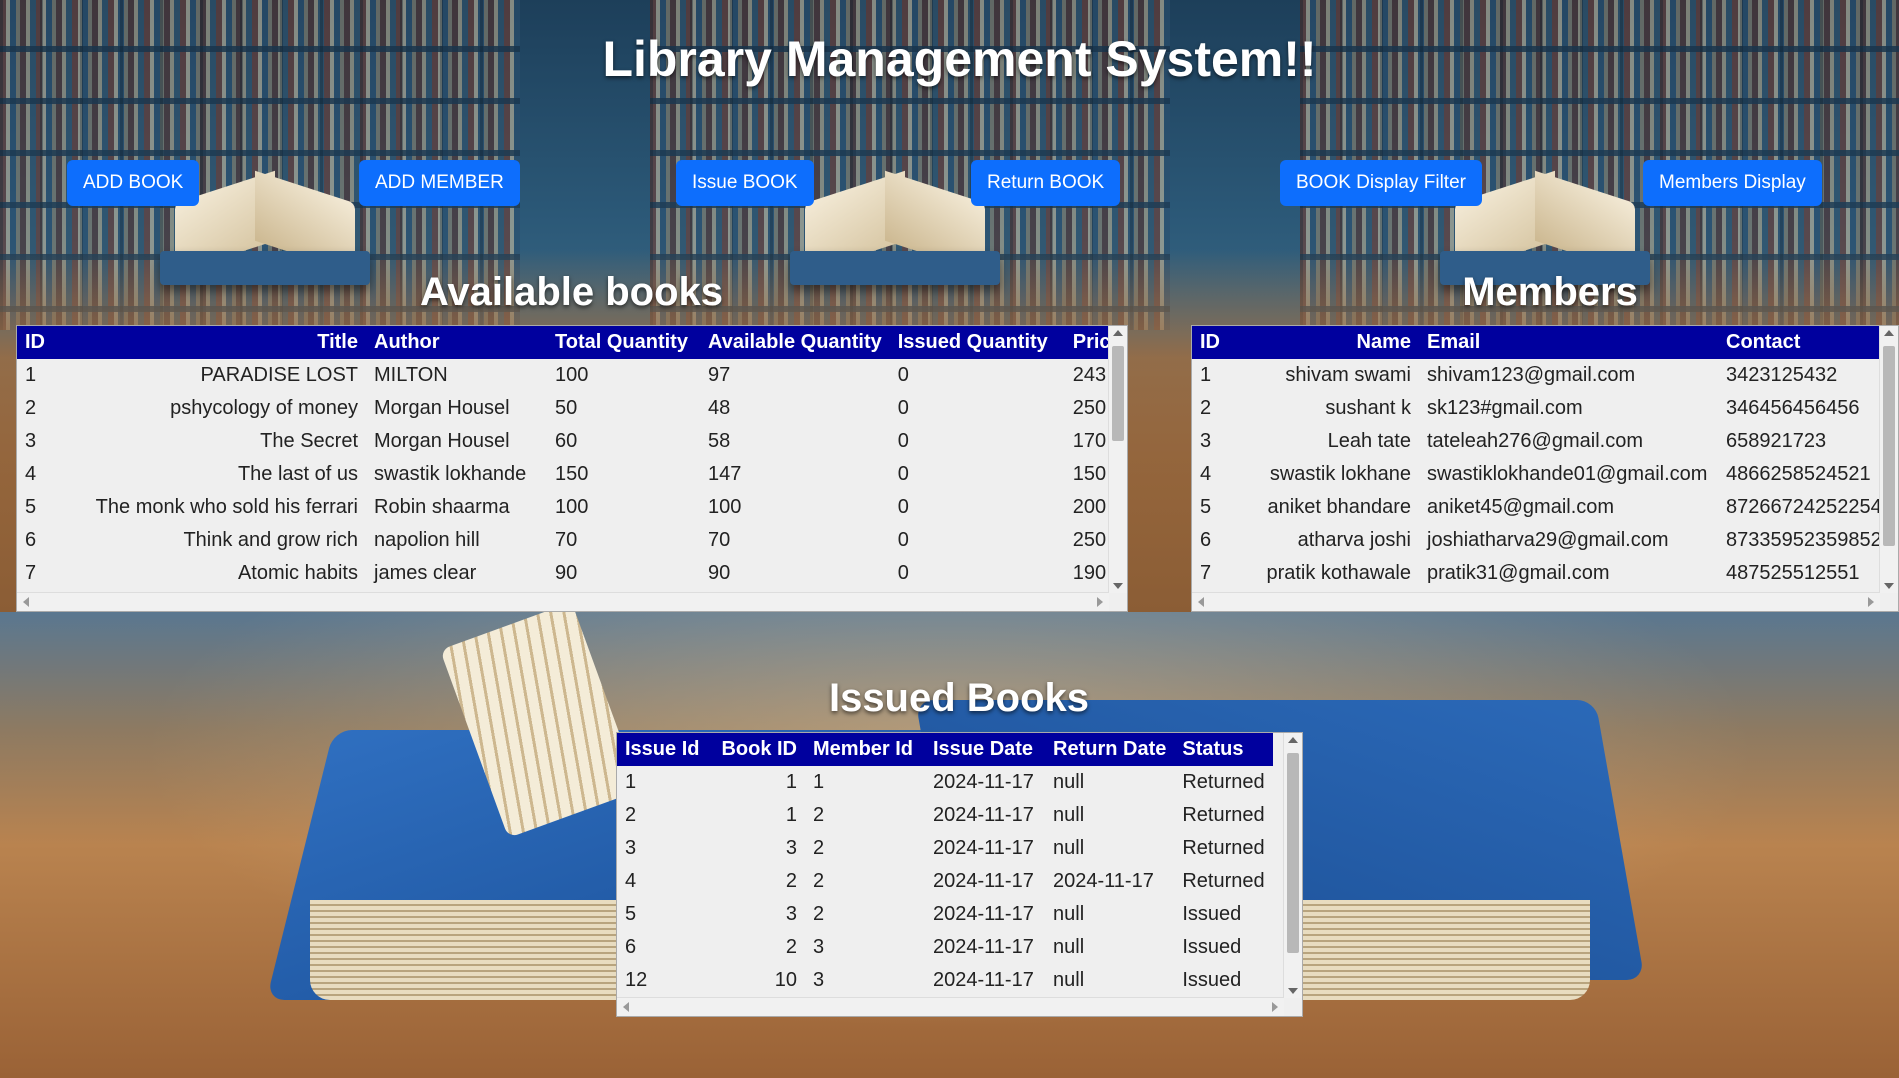 This screenshot has width=1899, height=1078. I want to click on members-vertical-scrollbar, so click(1888, 459).